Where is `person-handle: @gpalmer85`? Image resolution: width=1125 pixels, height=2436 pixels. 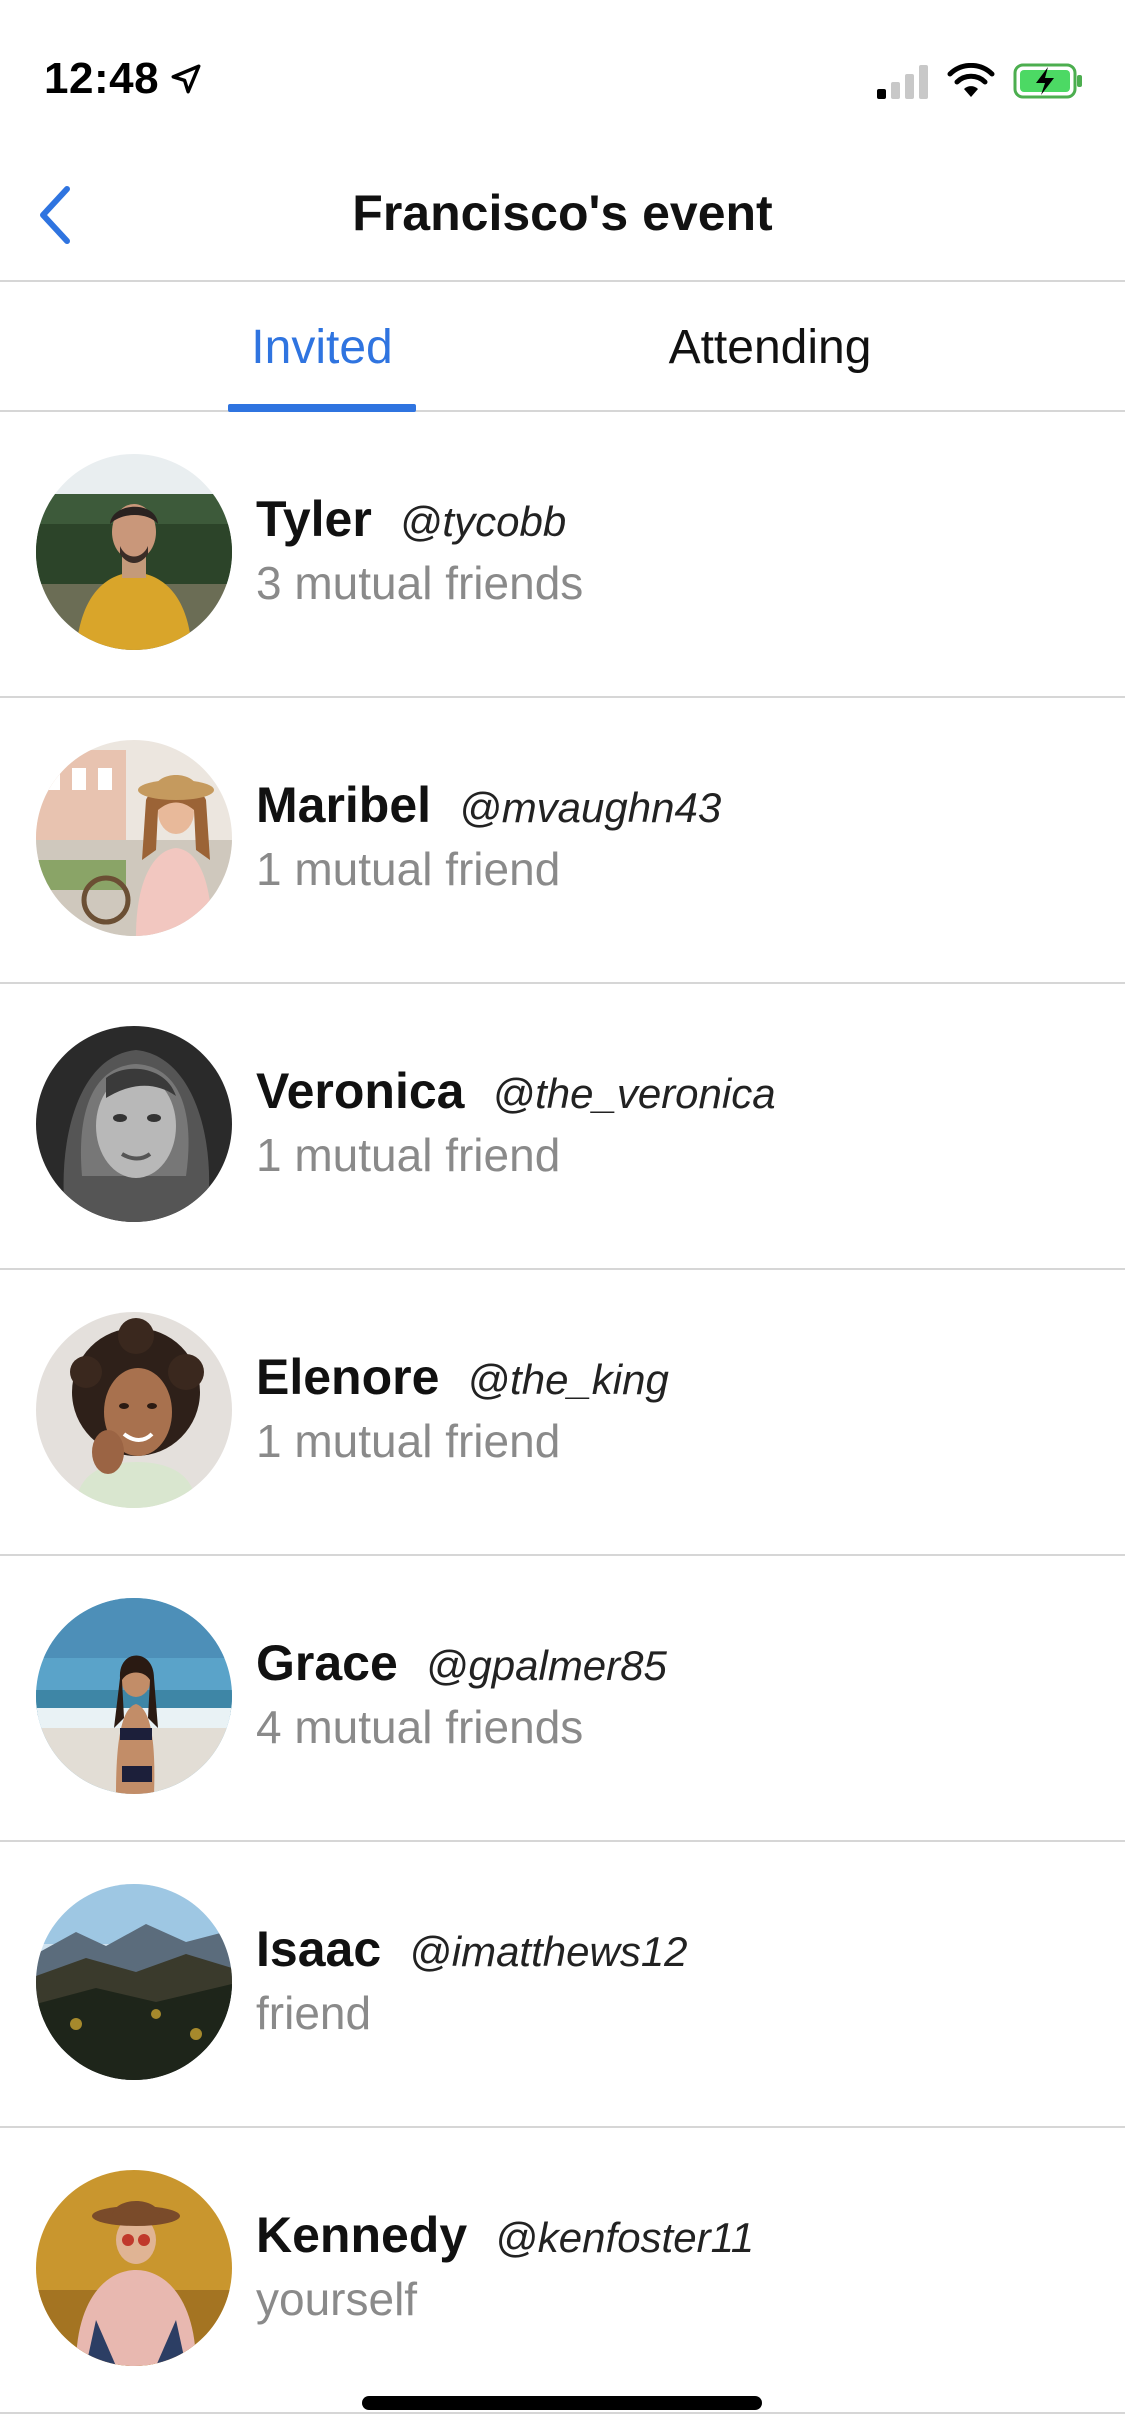 person-handle: @gpalmer85 is located at coordinates (546, 1665).